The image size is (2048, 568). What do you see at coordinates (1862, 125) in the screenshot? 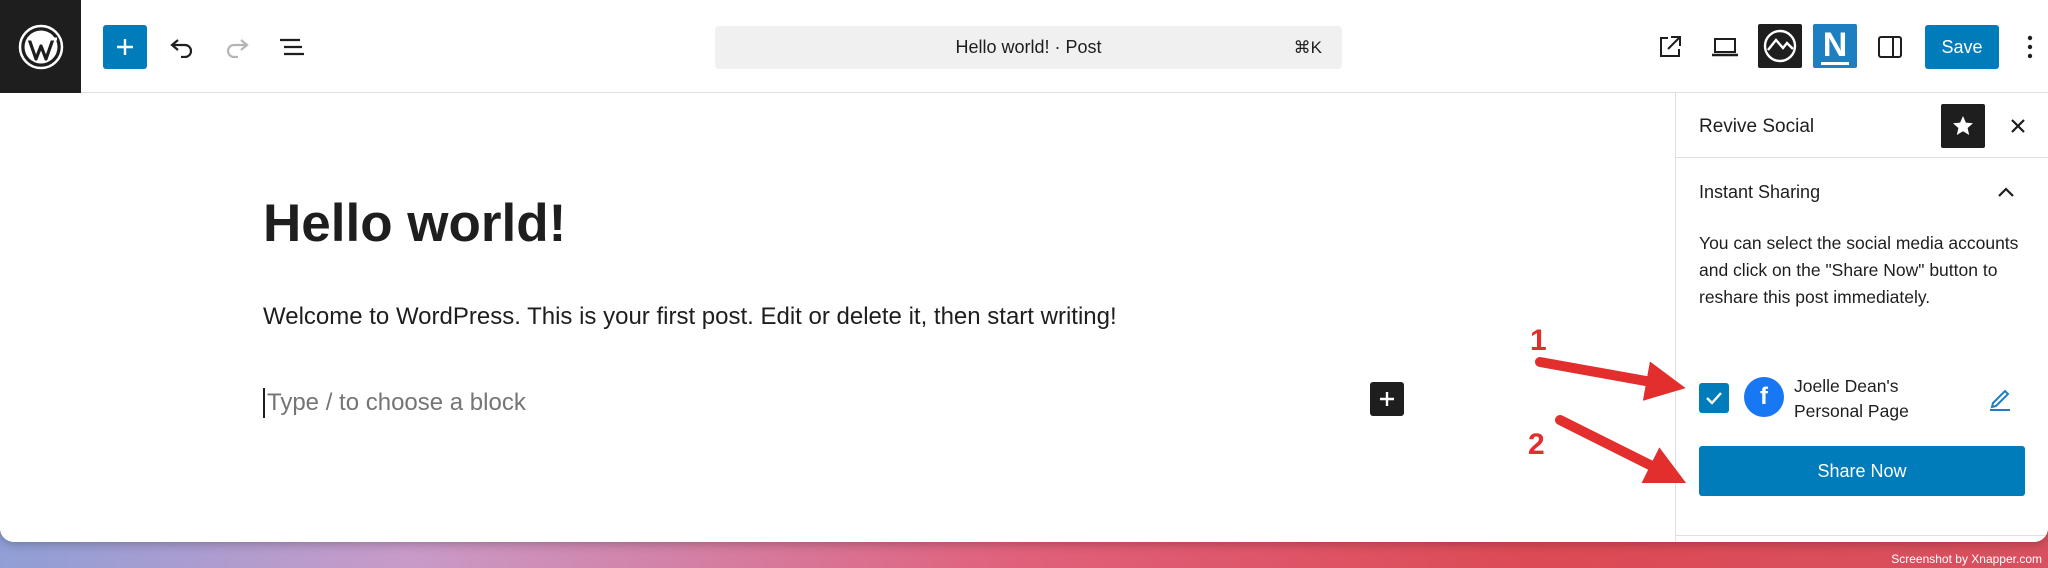
I see `sidebar-header: Revive Social` at bounding box center [1862, 125].